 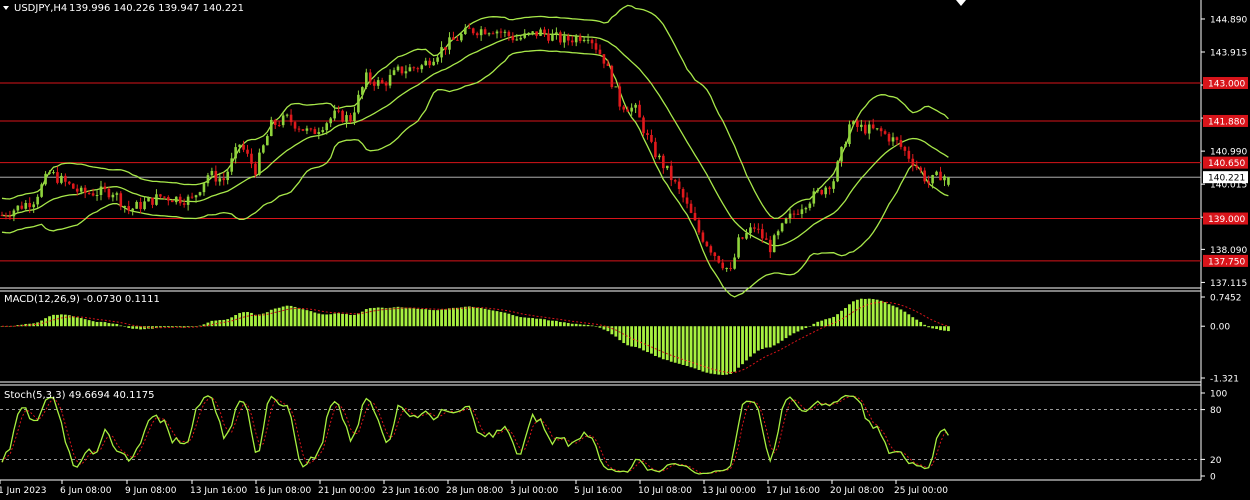 What do you see at coordinates (1218, 395) in the screenshot?
I see `stoch-tick-label: 100` at bounding box center [1218, 395].